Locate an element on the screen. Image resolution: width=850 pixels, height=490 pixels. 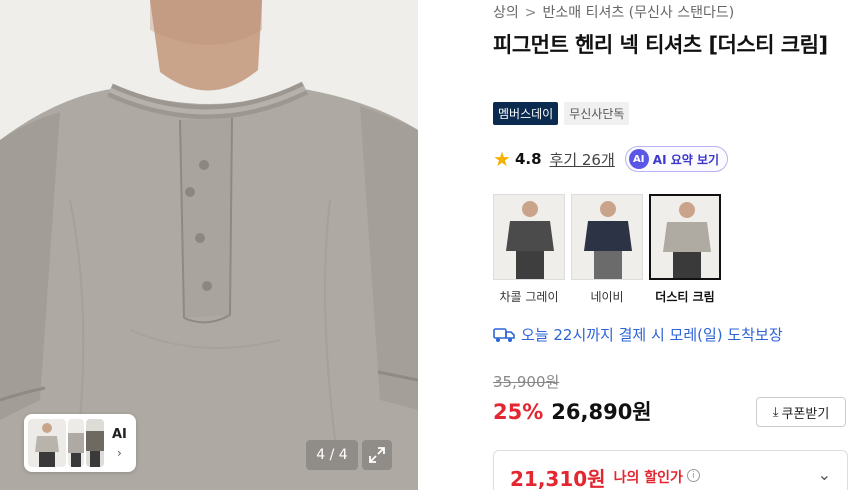
delivery-guarantee: 오늘 22시까지 결제 시 모레(일) 도착보장 is located at coordinates (638, 334).